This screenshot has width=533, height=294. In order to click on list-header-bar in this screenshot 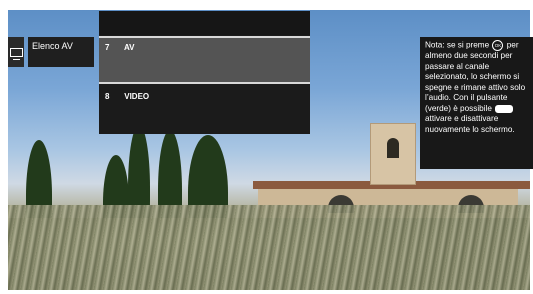, I will do `click(204, 23)`.